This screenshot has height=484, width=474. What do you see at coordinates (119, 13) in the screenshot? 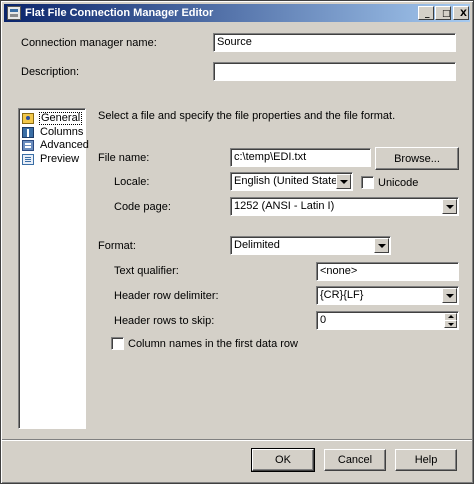
I see `window-title: Flat File Connection Manager Editor` at bounding box center [119, 13].